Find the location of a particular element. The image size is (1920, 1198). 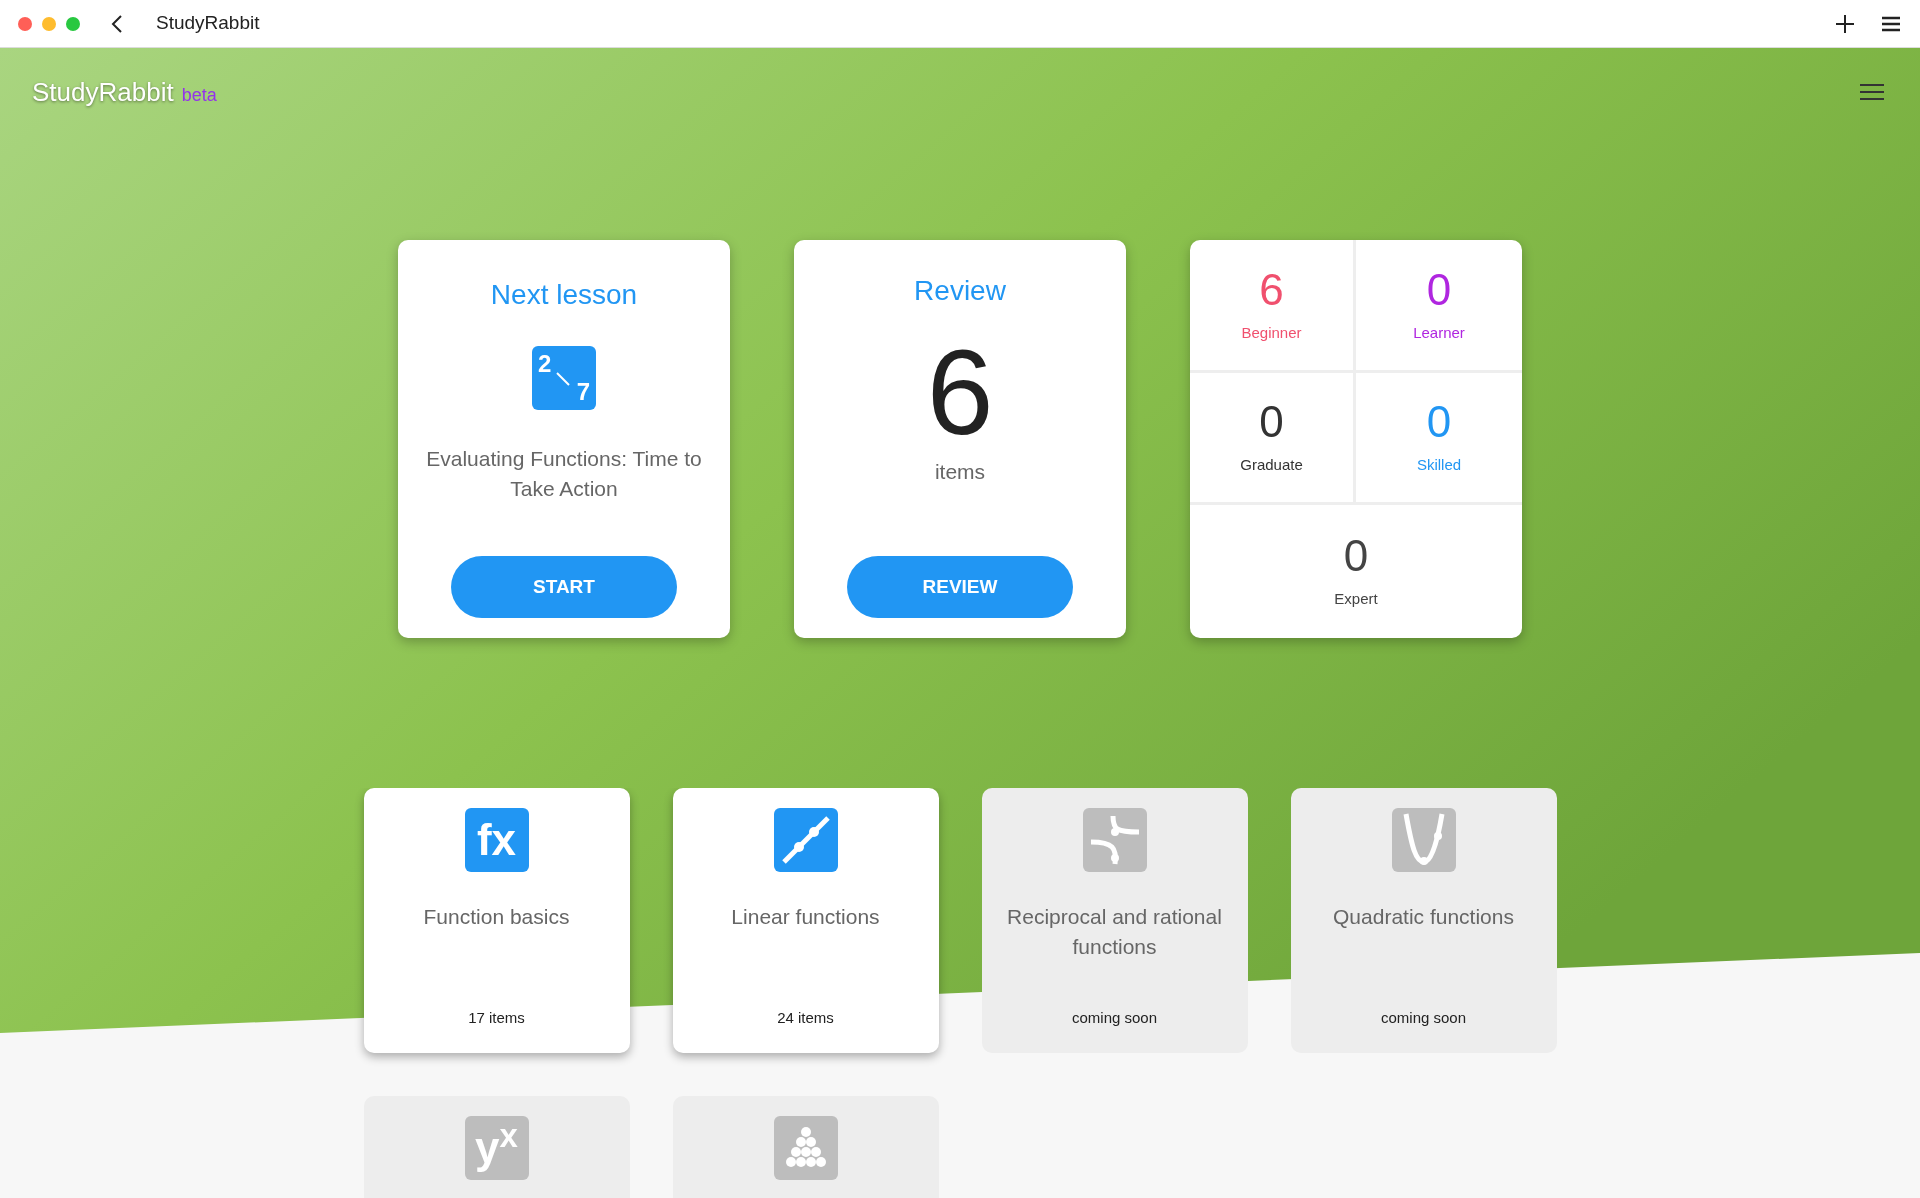

items-label: items is located at coordinates (960, 472).